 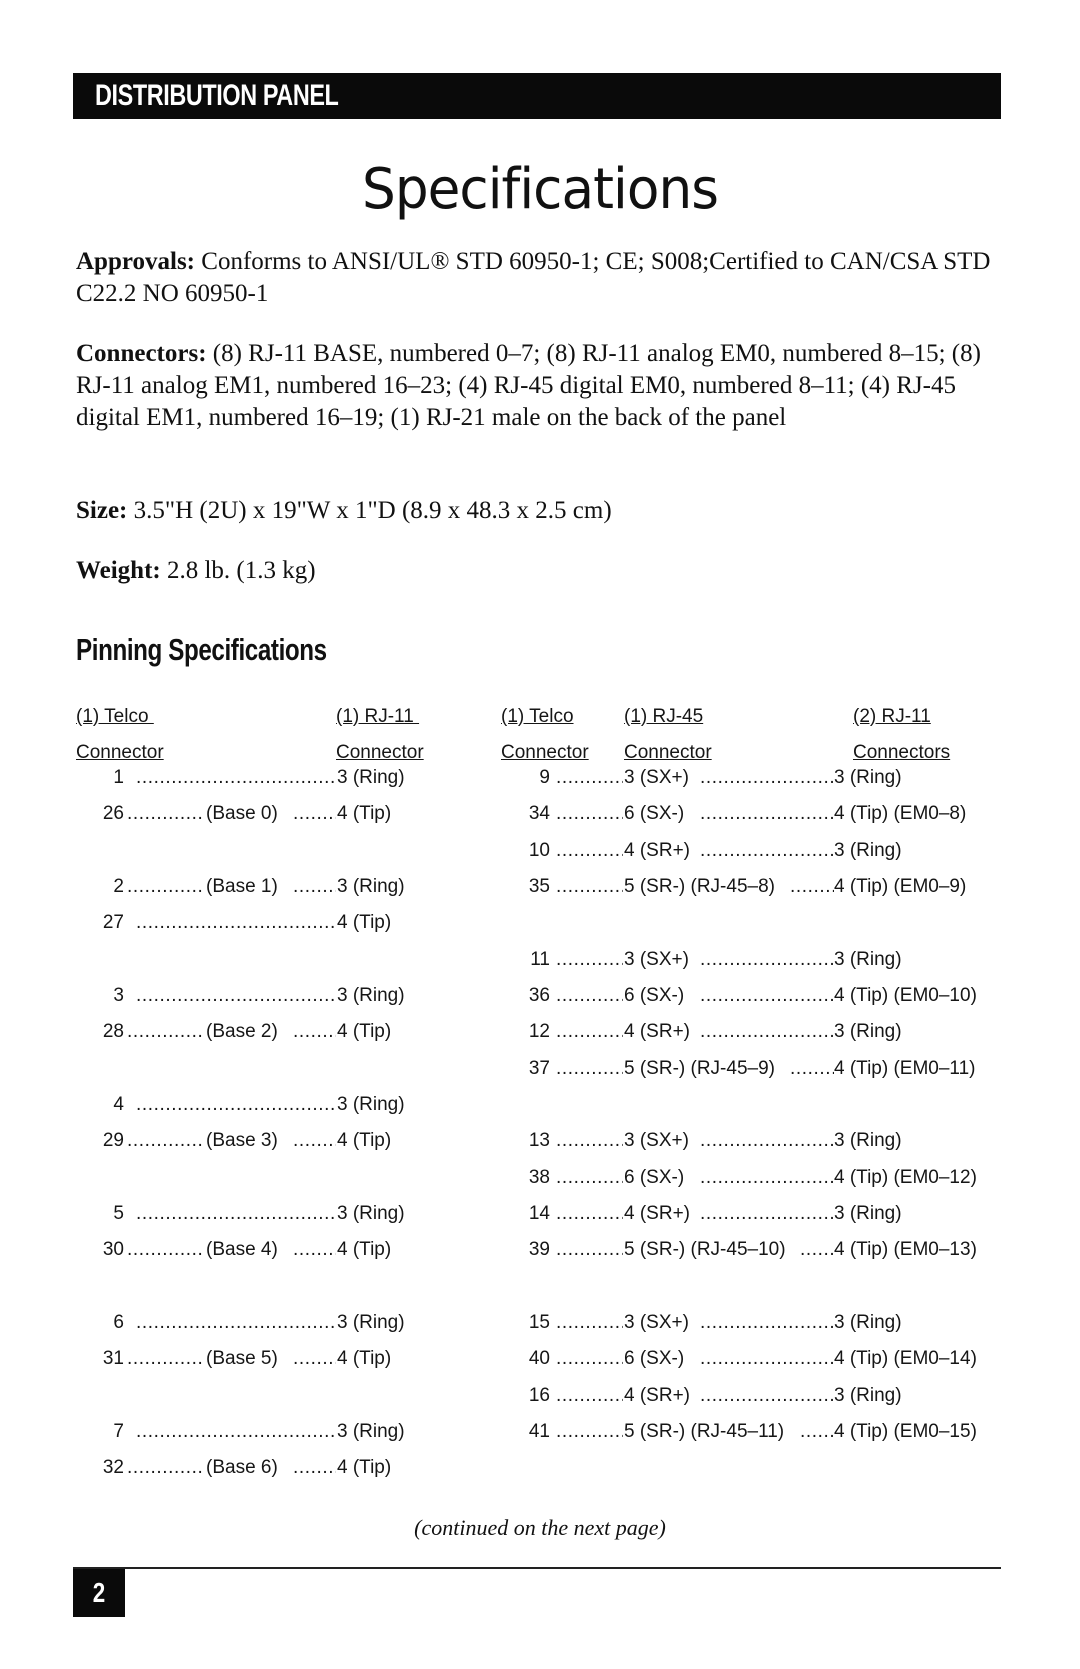 I want to click on right-rj45-pin: 4 (SR+), so click(x=657, y=1031).